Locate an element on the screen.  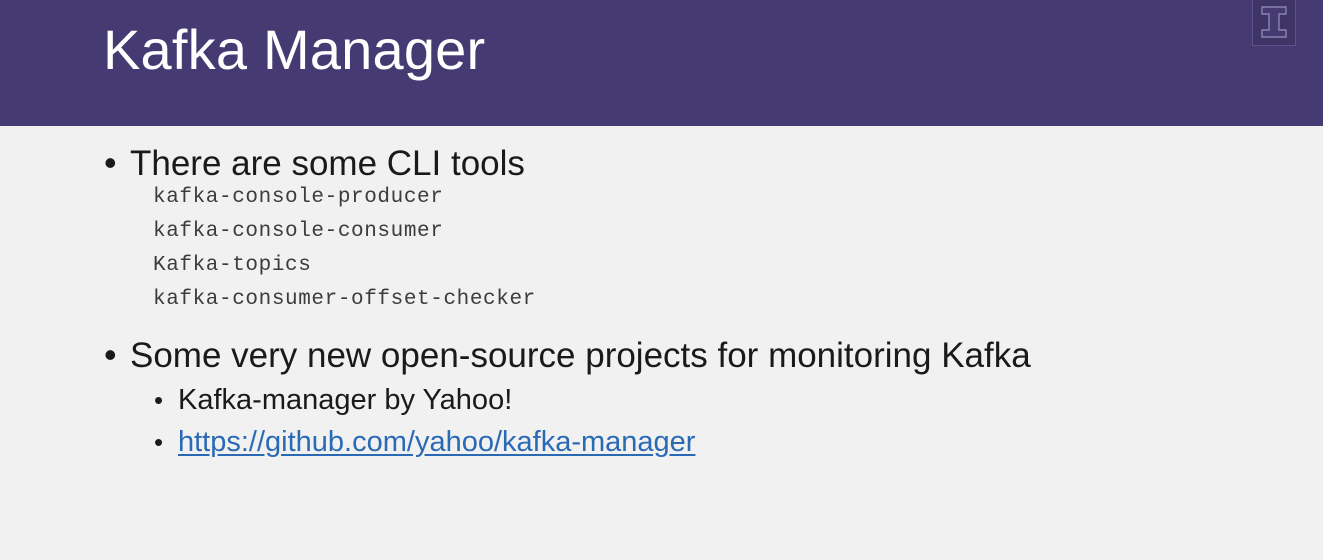
bullet-text: There are some CLI tools is located at coordinates (327, 163).